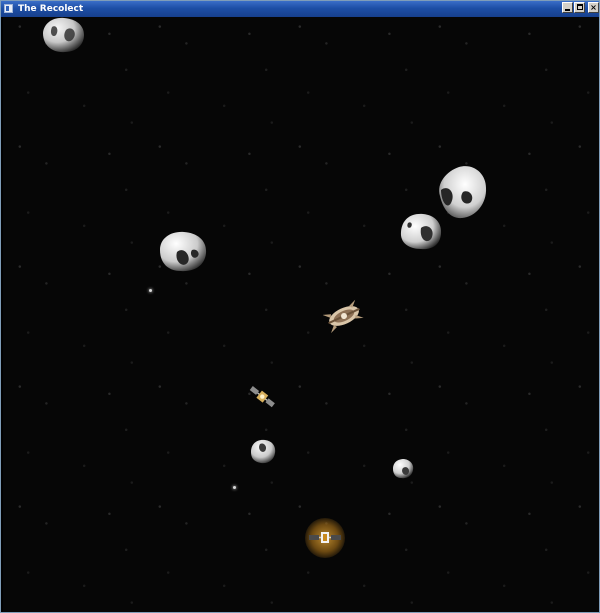 Image resolution: width=600 pixels, height=613 pixels. I want to click on asteroid-left, so click(183, 251).